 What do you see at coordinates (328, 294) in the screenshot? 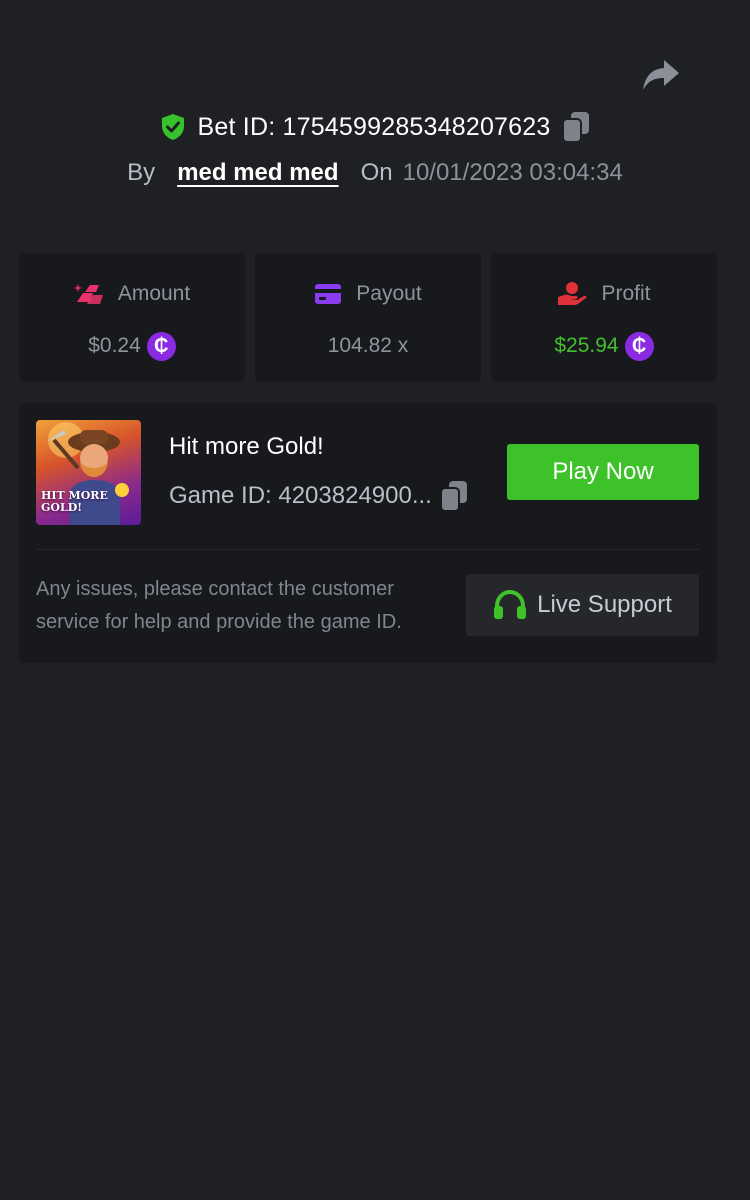
I see `credit-card-icon` at bounding box center [328, 294].